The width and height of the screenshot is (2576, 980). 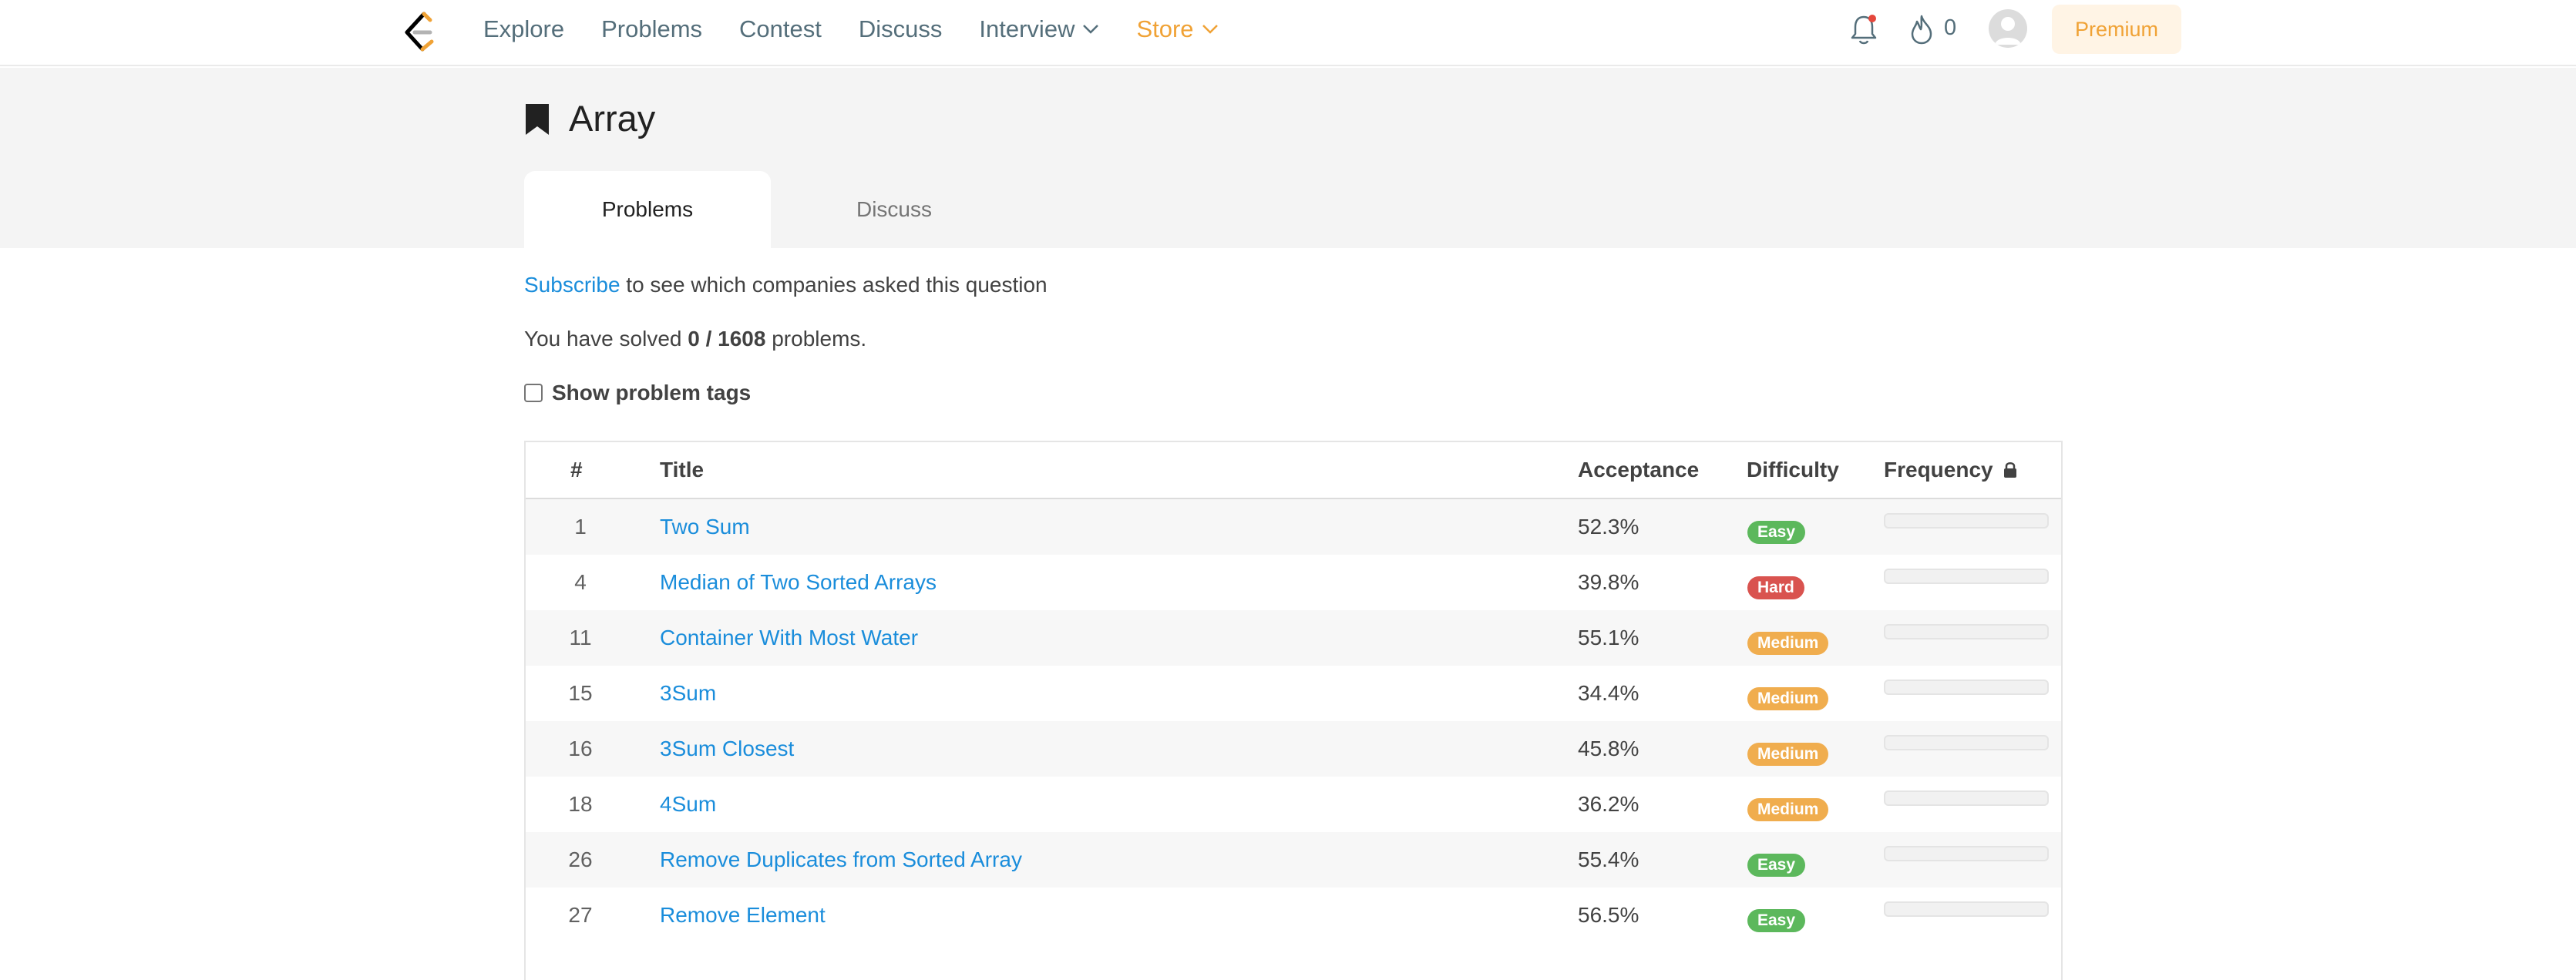 I want to click on table-row: 18 4Sum 36.2% Medium, so click(x=1293, y=805).